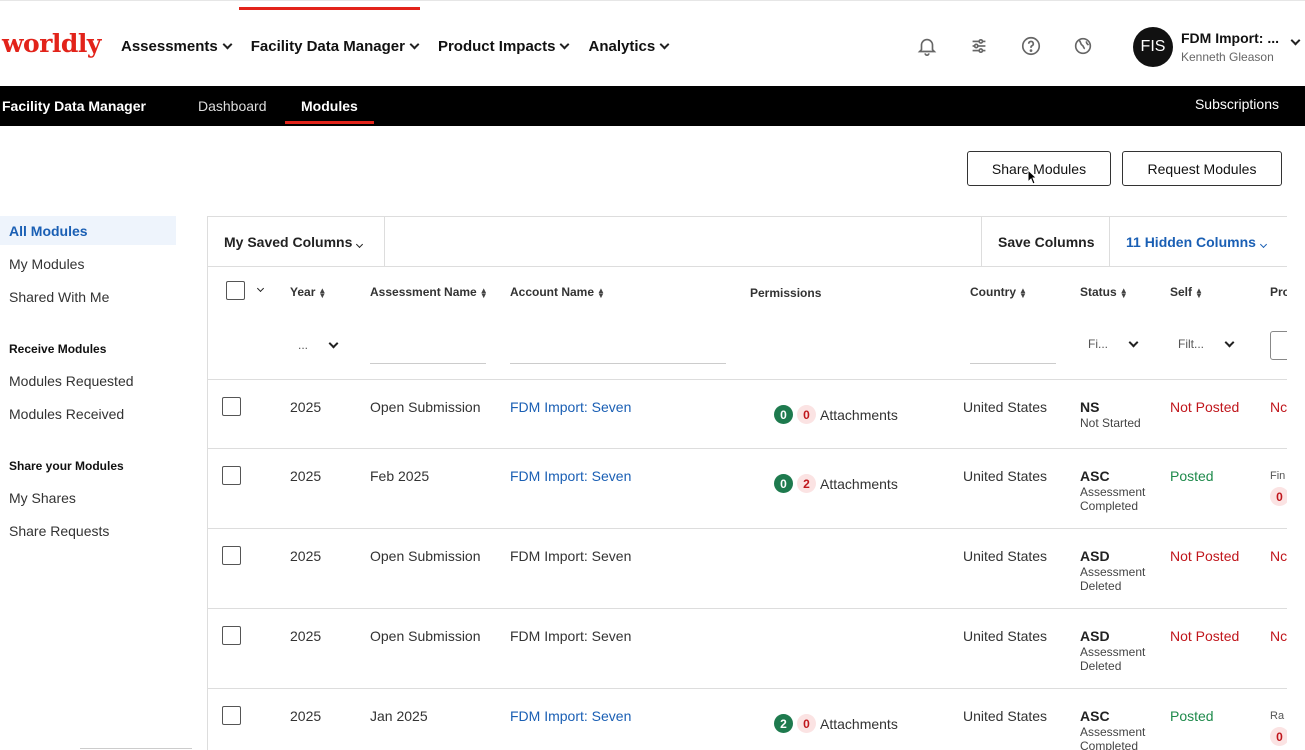 The width and height of the screenshot is (1305, 750). Describe the element at coordinates (1153, 47) in the screenshot. I see `avatar: FIS` at that location.